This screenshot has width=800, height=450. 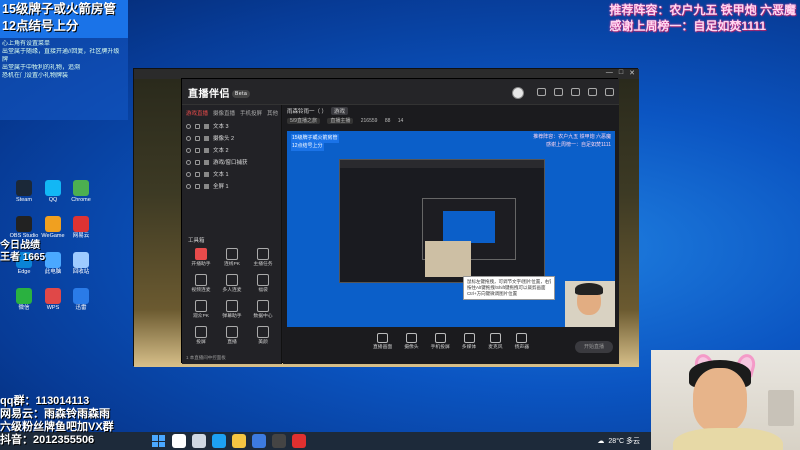 What do you see at coordinates (307, 112) in the screenshot?
I see `room-title: 雨森铃雨一（ ）` at bounding box center [307, 112].